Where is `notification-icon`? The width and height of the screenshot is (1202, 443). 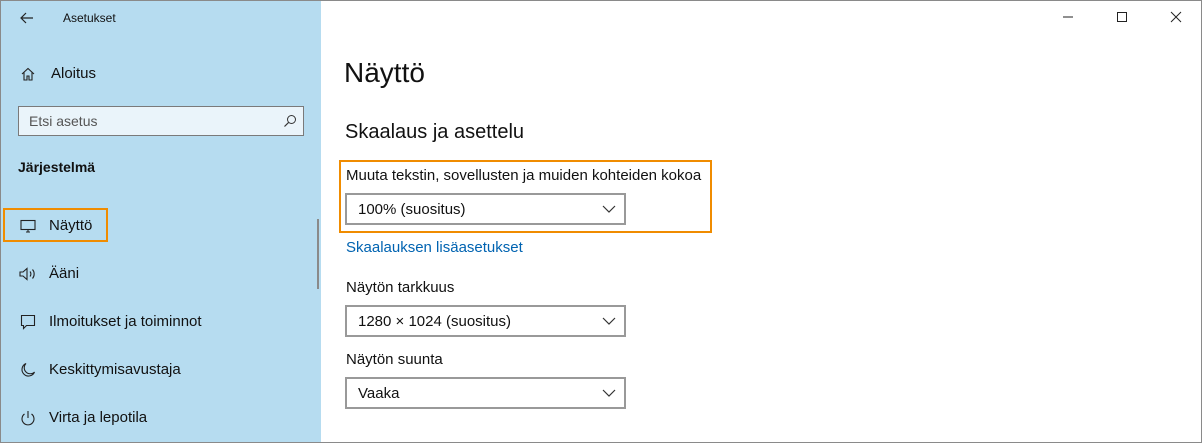
notification-icon is located at coordinates (28, 322).